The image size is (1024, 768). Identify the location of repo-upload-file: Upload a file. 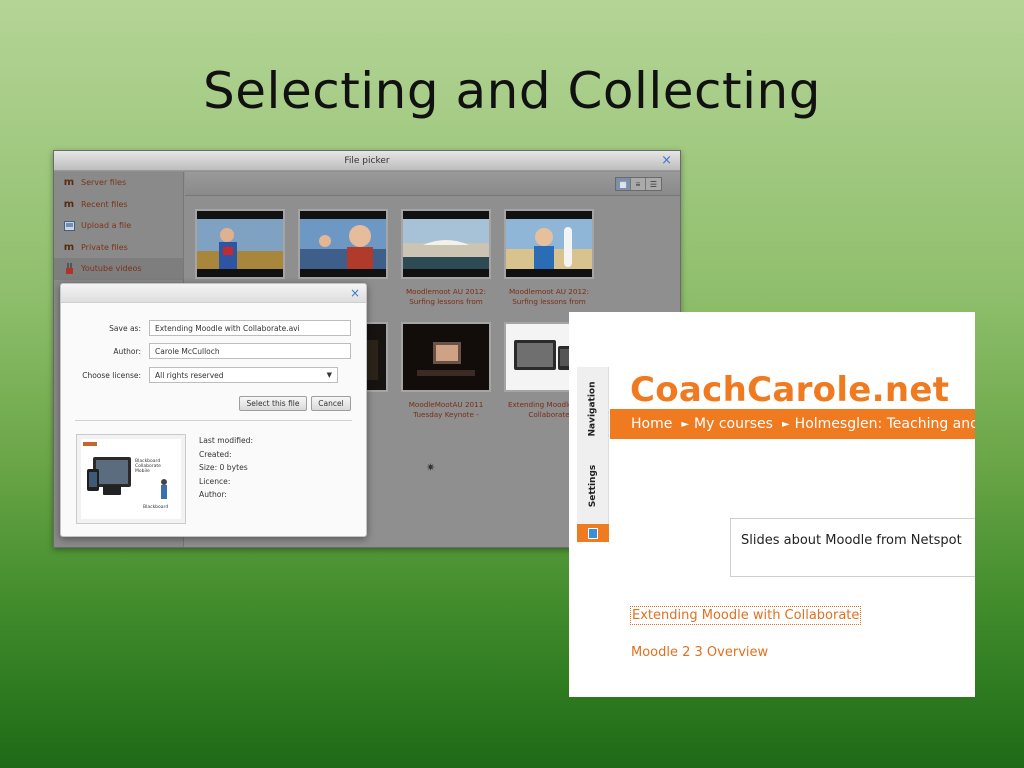
(118, 226).